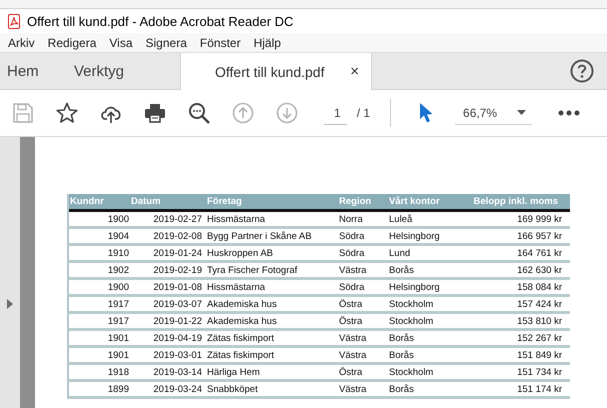 This screenshot has height=408, width=607. What do you see at coordinates (177, 219) in the screenshot?
I see `table-cell-text: 2019-02-27` at bounding box center [177, 219].